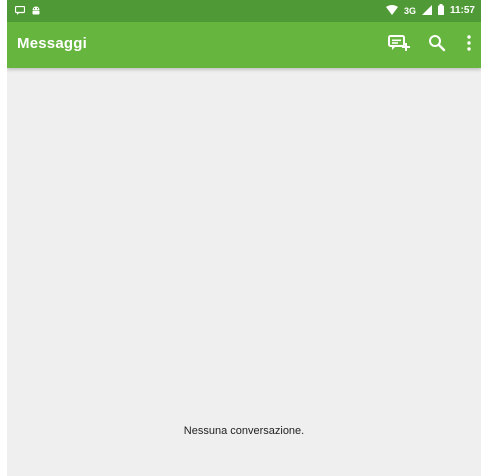 This screenshot has height=476, width=487. What do you see at coordinates (426, 11) in the screenshot?
I see `signal-icon` at bounding box center [426, 11].